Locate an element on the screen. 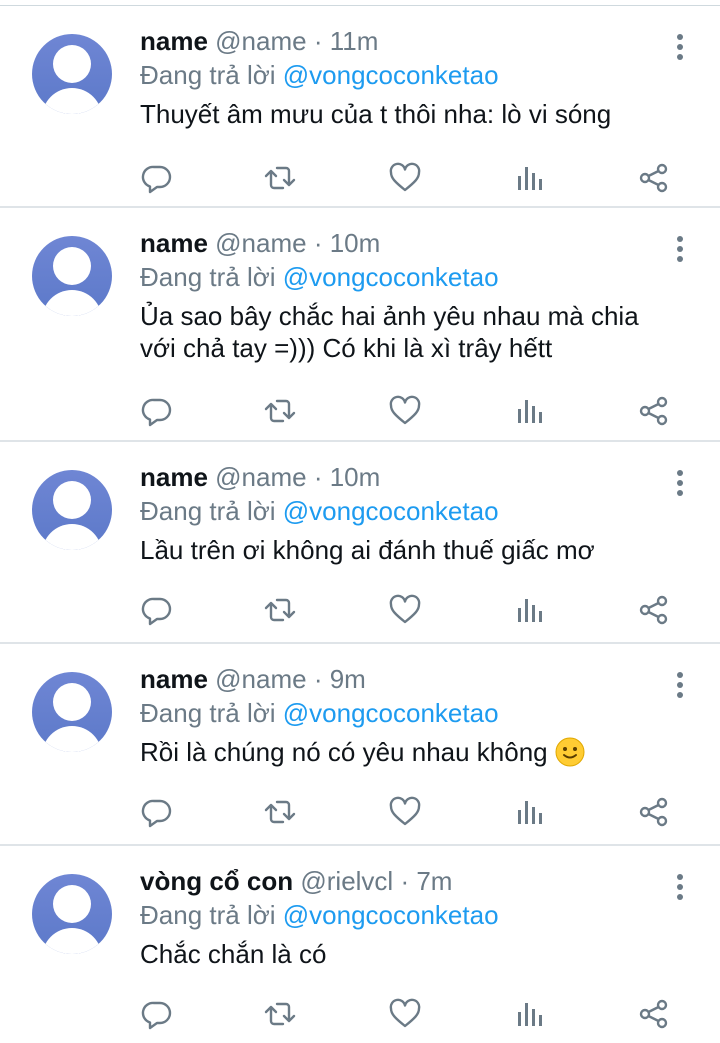  handle: @rielvcl is located at coordinates (346, 881).